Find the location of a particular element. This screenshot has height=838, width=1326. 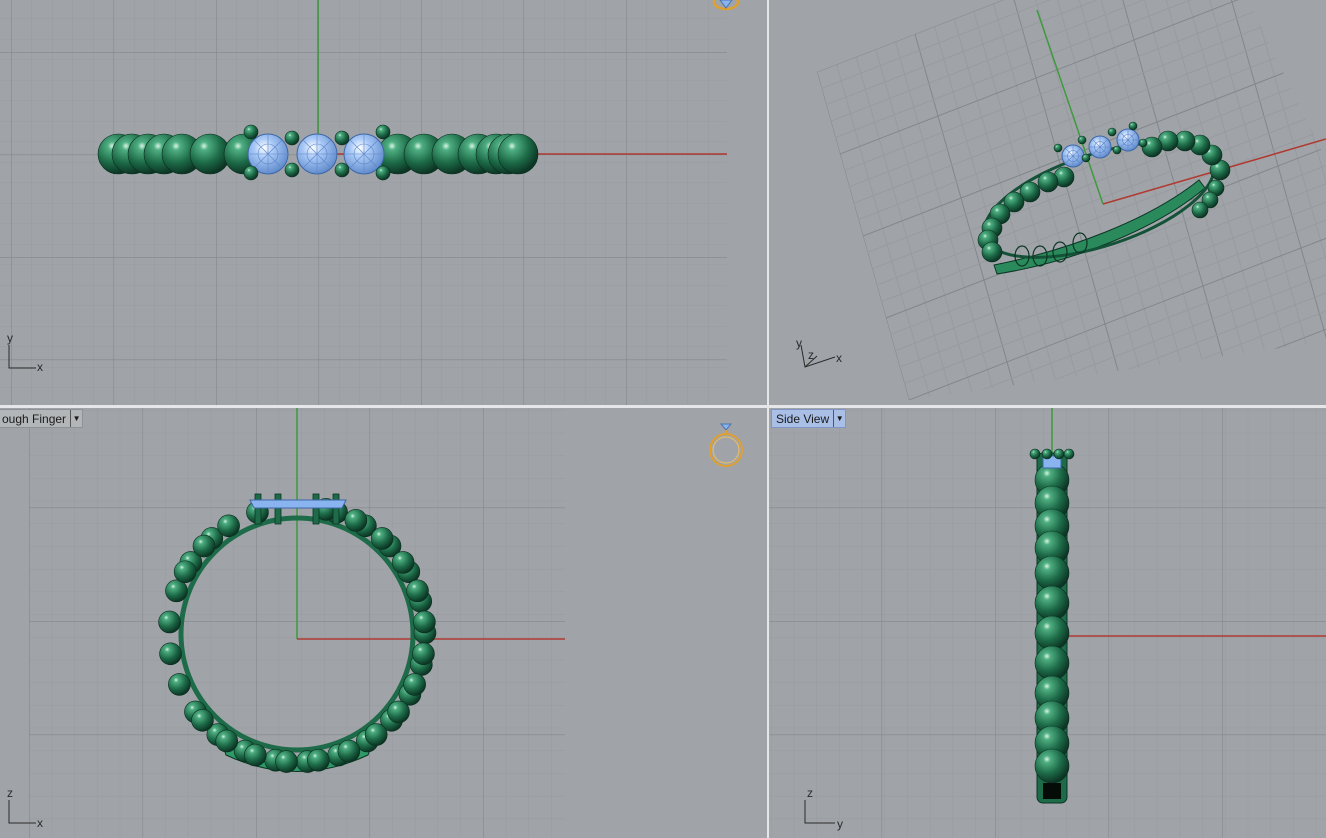

viewport-title-side: Side View ▼ is located at coordinates (809, 418).